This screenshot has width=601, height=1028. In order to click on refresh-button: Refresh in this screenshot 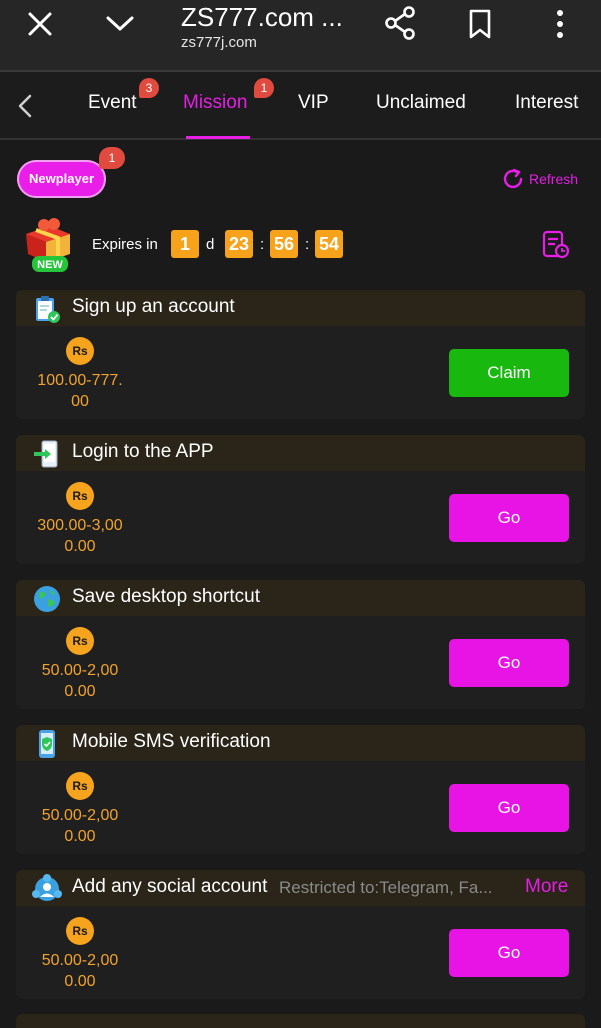, I will do `click(539, 179)`.